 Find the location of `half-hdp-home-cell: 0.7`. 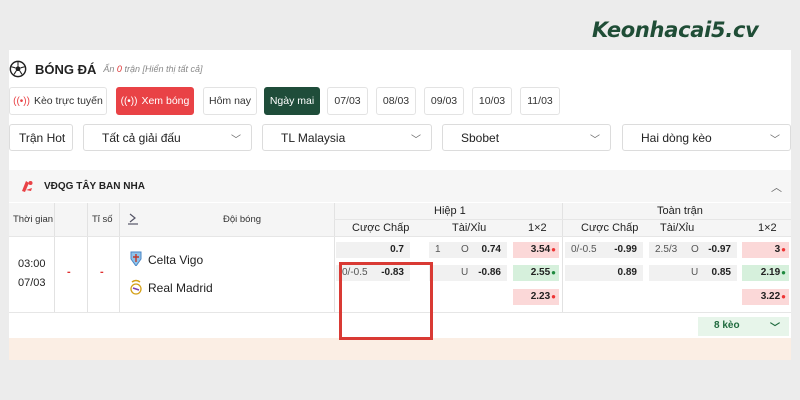

half-hdp-home-cell: 0.7 is located at coordinates (373, 250).